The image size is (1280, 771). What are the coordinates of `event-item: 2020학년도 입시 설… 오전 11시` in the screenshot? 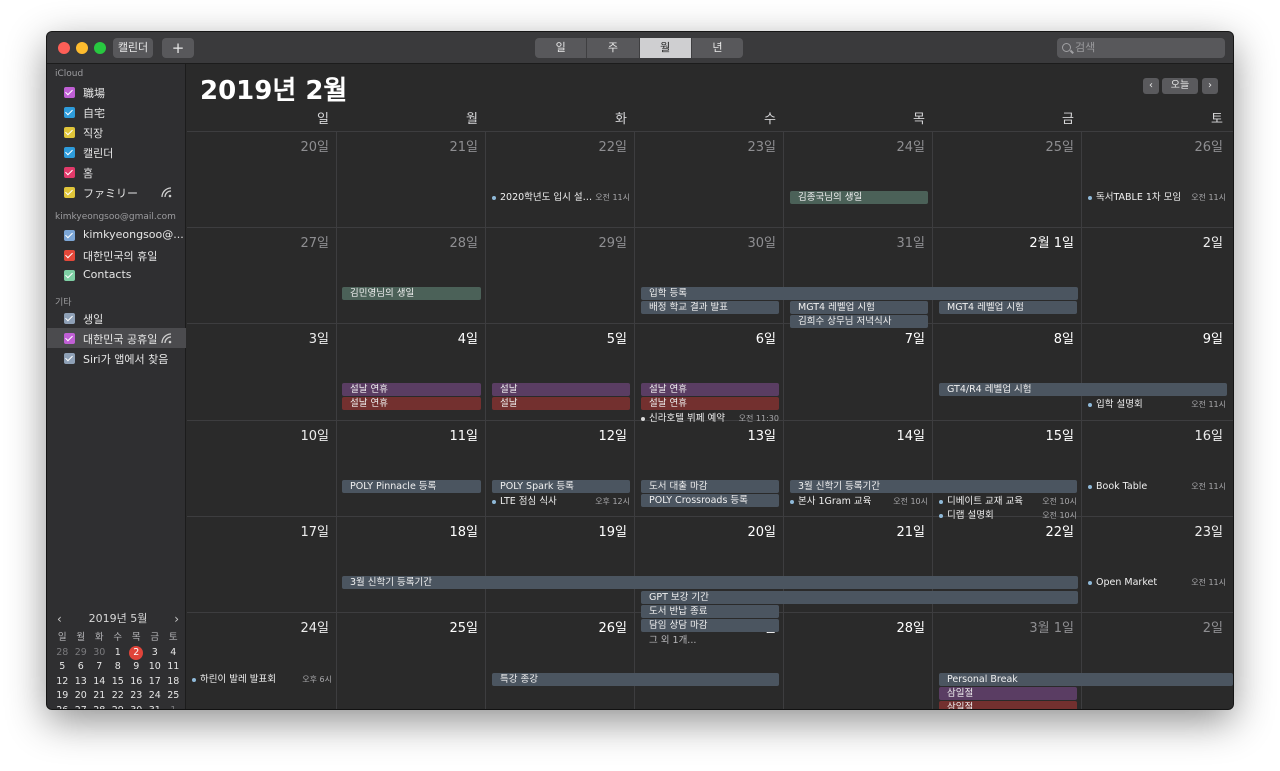 It's located at (561, 197).